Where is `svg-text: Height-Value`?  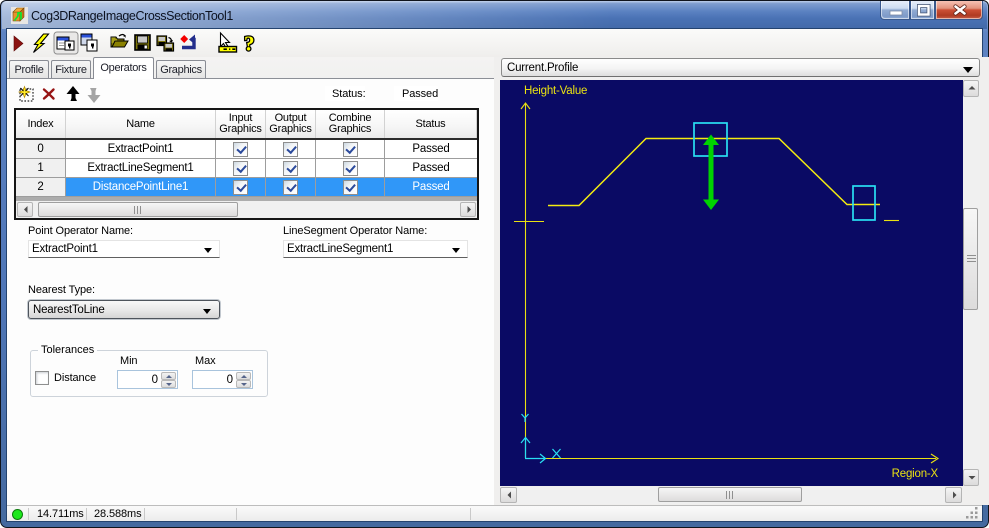
svg-text: Height-Value is located at coordinates (555, 91).